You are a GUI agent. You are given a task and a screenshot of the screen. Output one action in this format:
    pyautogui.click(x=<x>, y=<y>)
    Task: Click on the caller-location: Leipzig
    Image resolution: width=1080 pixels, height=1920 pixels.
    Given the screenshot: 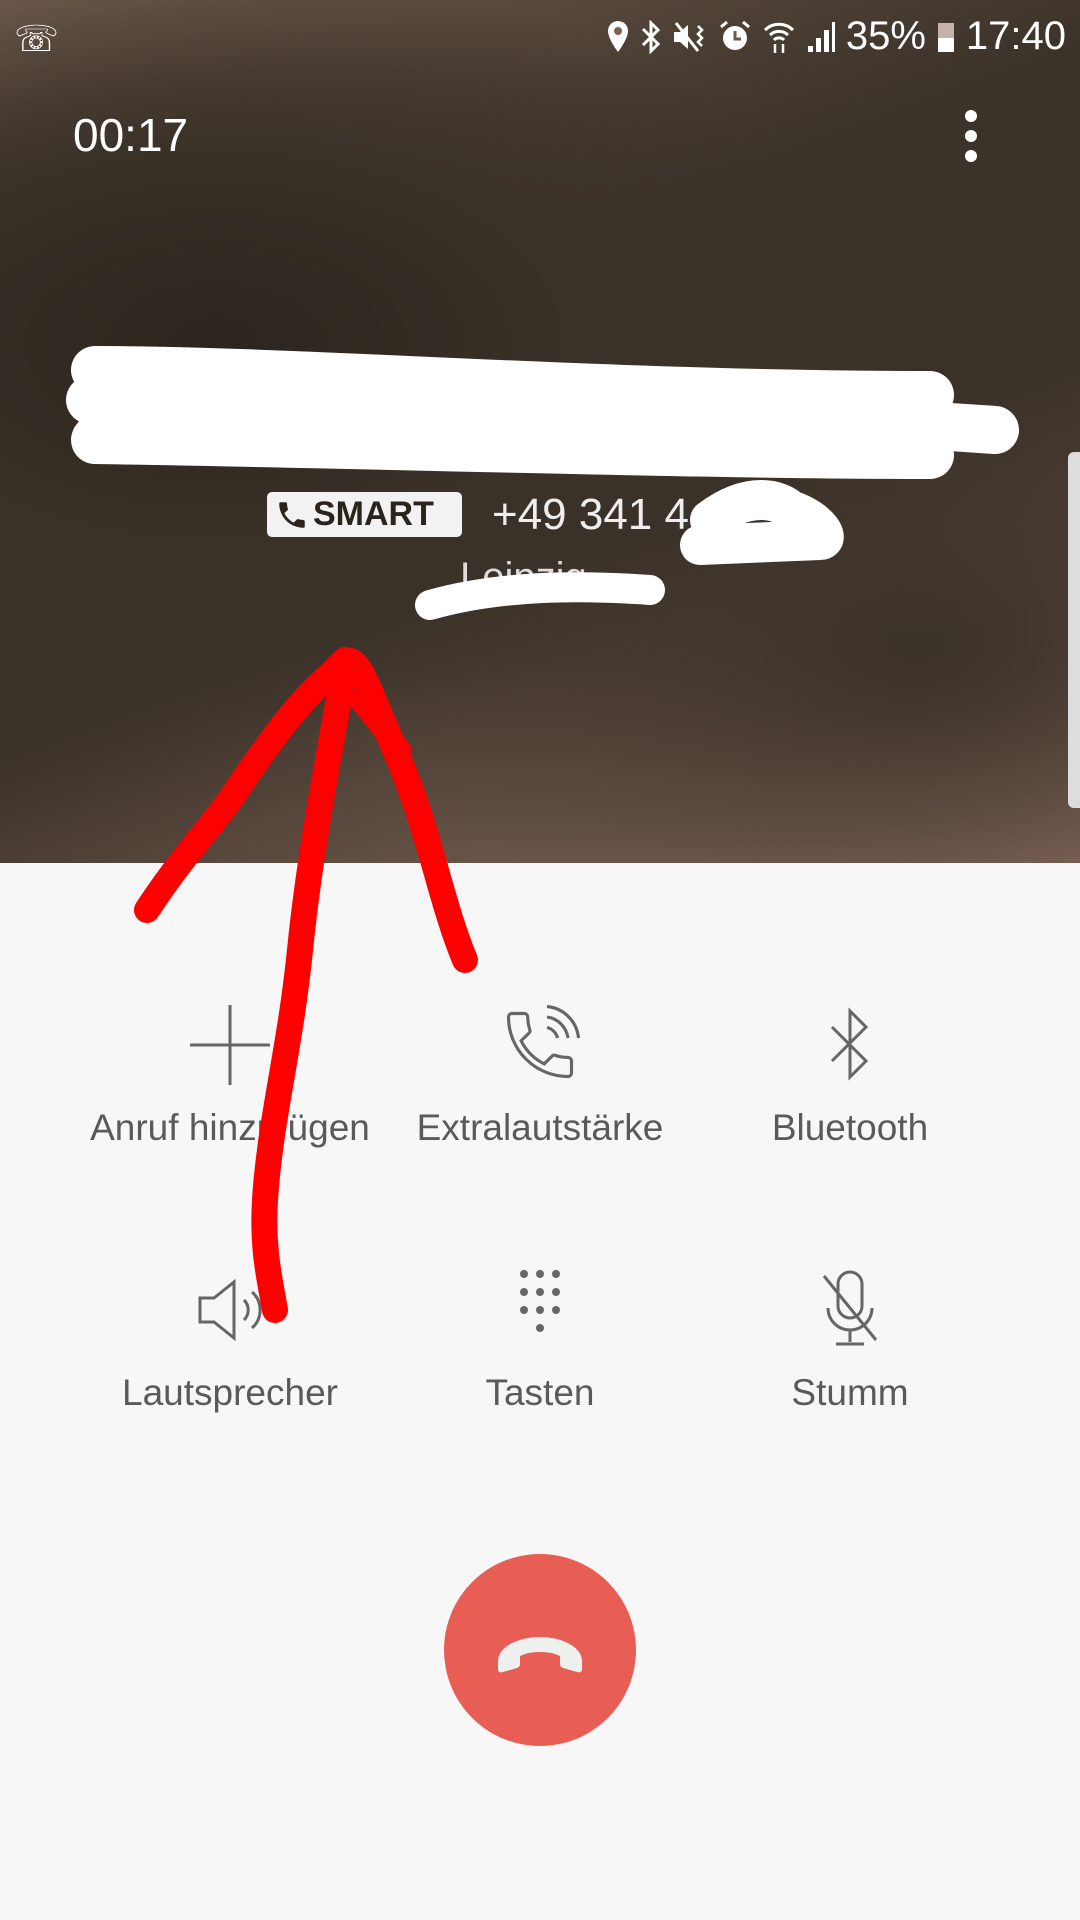 What is the action you would take?
    pyautogui.click(x=523, y=577)
    